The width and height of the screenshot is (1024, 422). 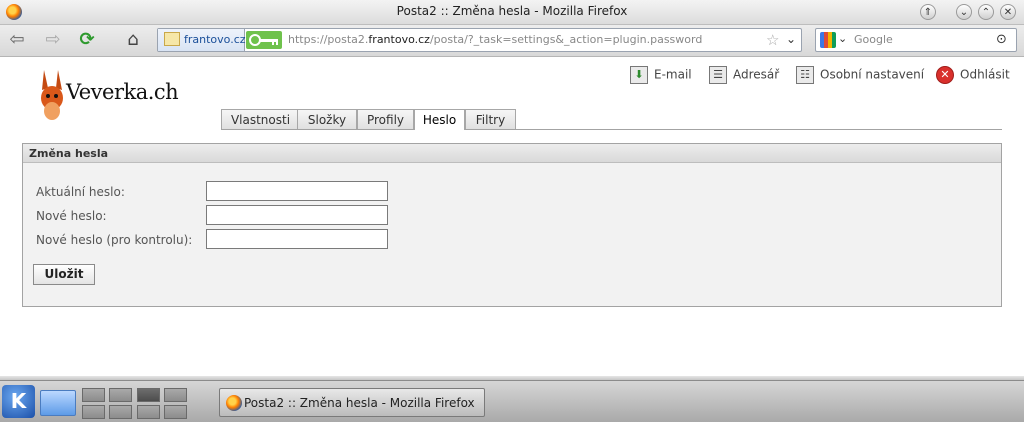 What do you see at coordinates (945, 75) in the screenshot?
I see `logout-icon: ✕` at bounding box center [945, 75].